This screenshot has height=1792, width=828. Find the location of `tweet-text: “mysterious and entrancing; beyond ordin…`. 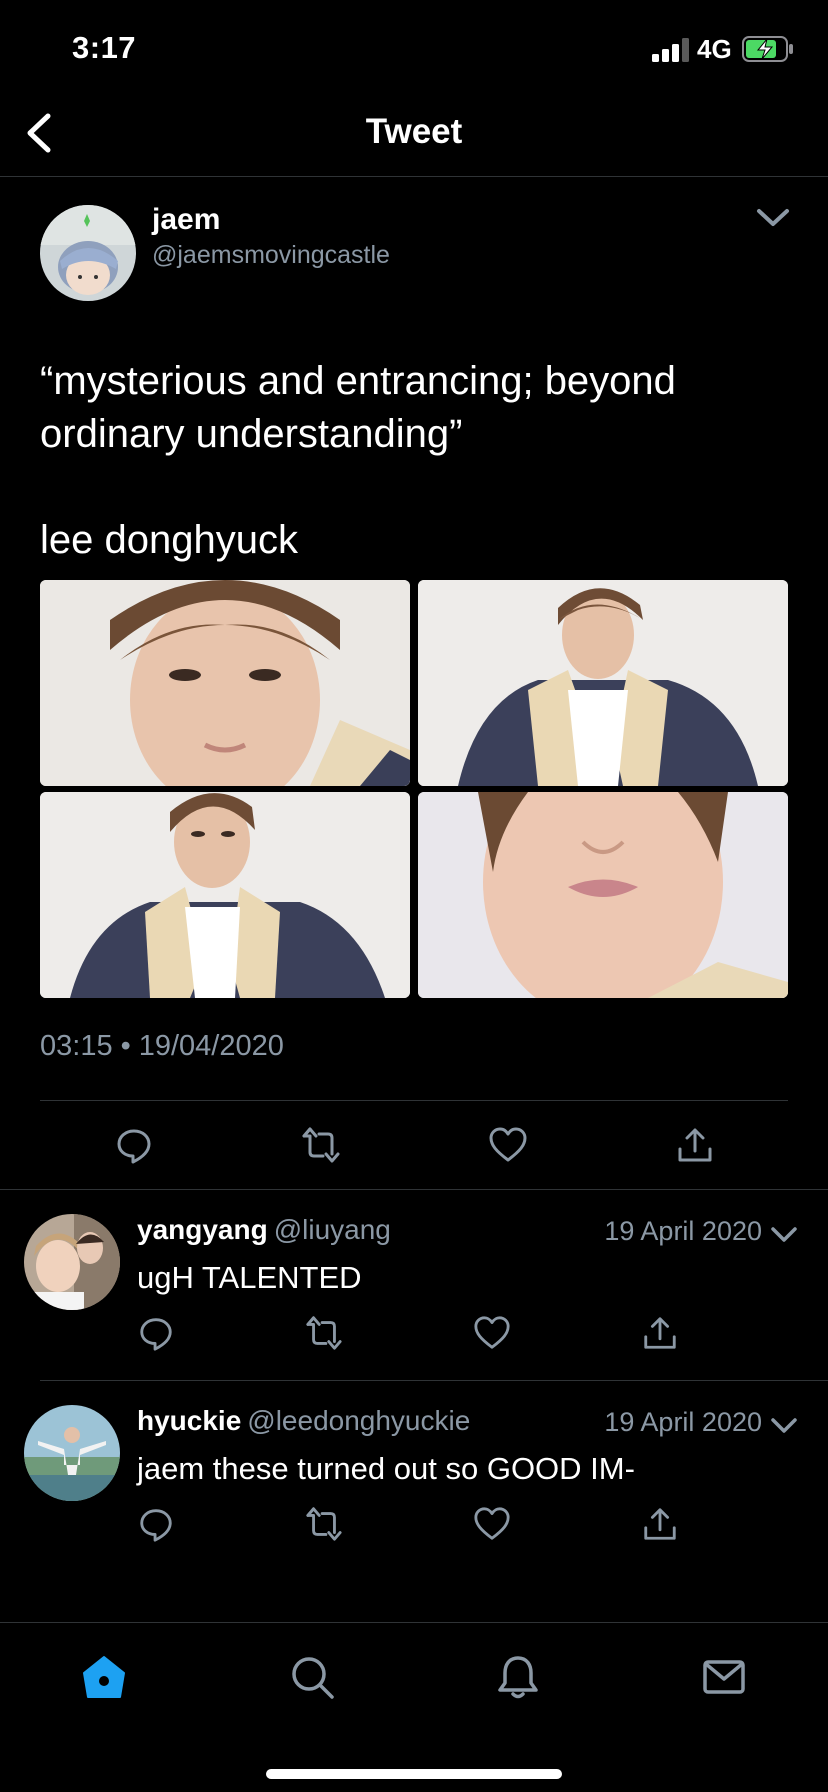

tweet-text: “mysterious and entrancing; beyond ordin… is located at coordinates (358, 460).